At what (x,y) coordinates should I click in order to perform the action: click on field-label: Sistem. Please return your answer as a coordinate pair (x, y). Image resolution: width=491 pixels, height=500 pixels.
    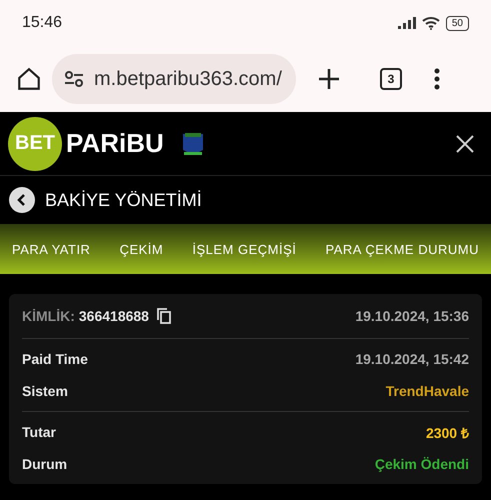
    Looking at the image, I should click on (45, 391).